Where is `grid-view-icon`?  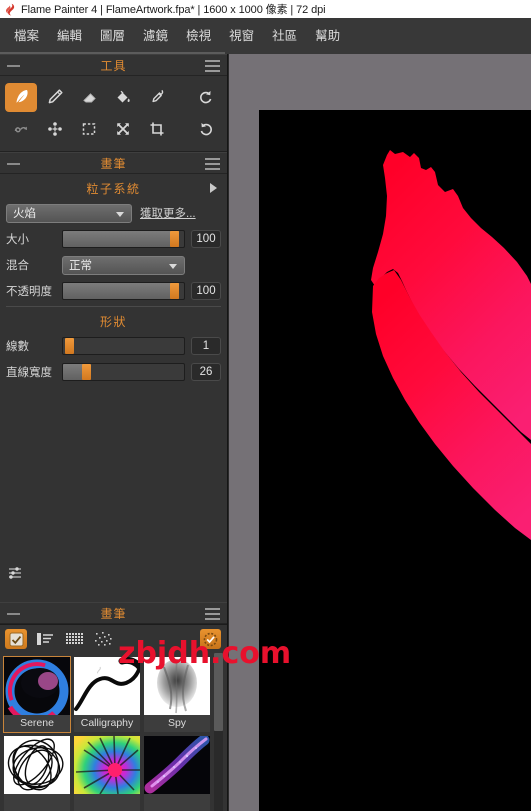 grid-view-icon is located at coordinates (74, 639).